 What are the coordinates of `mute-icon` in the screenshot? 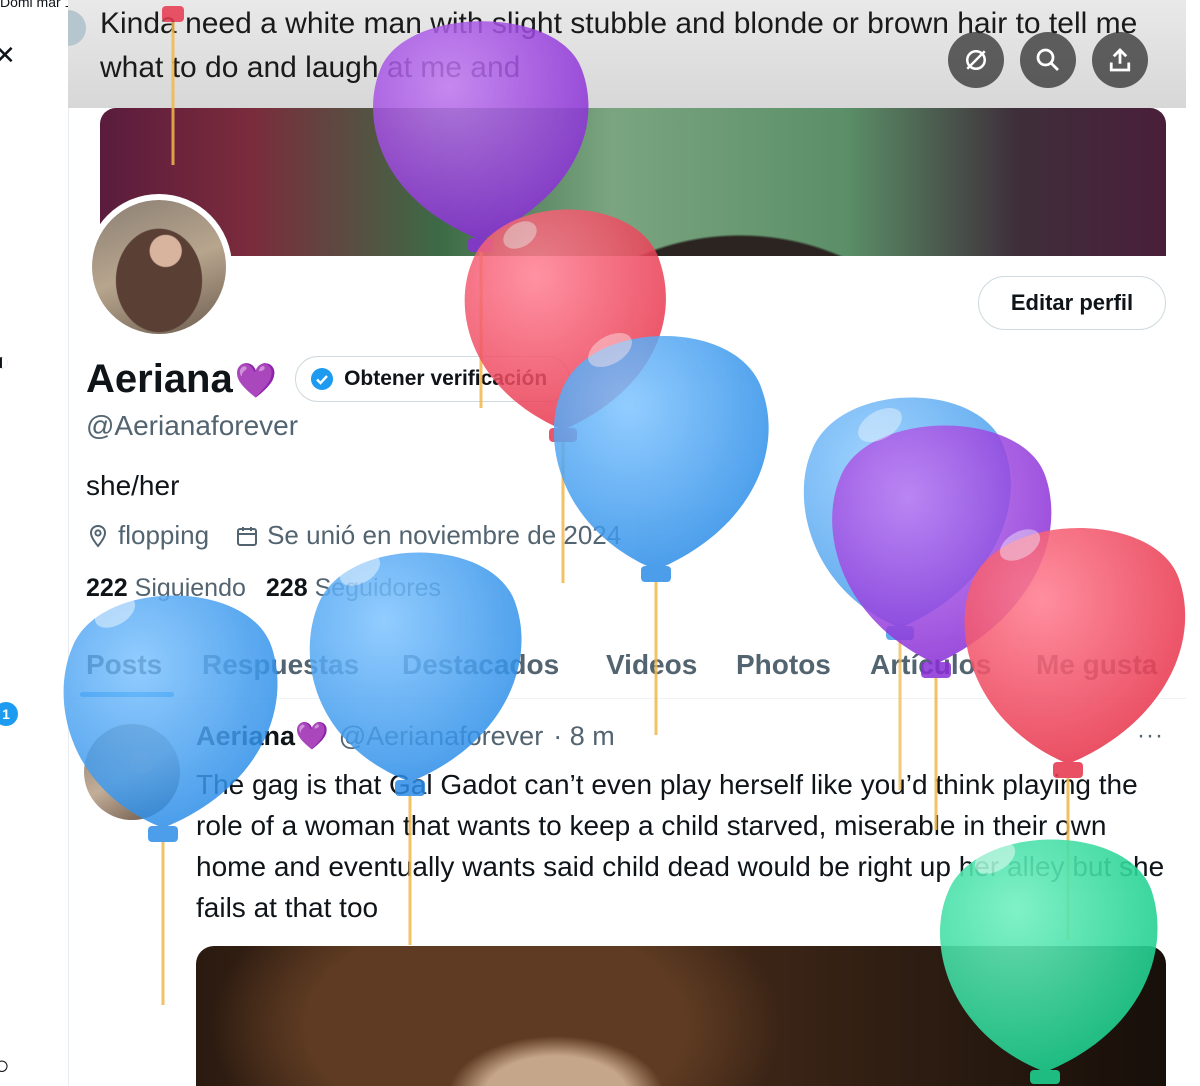 It's located at (976, 60).